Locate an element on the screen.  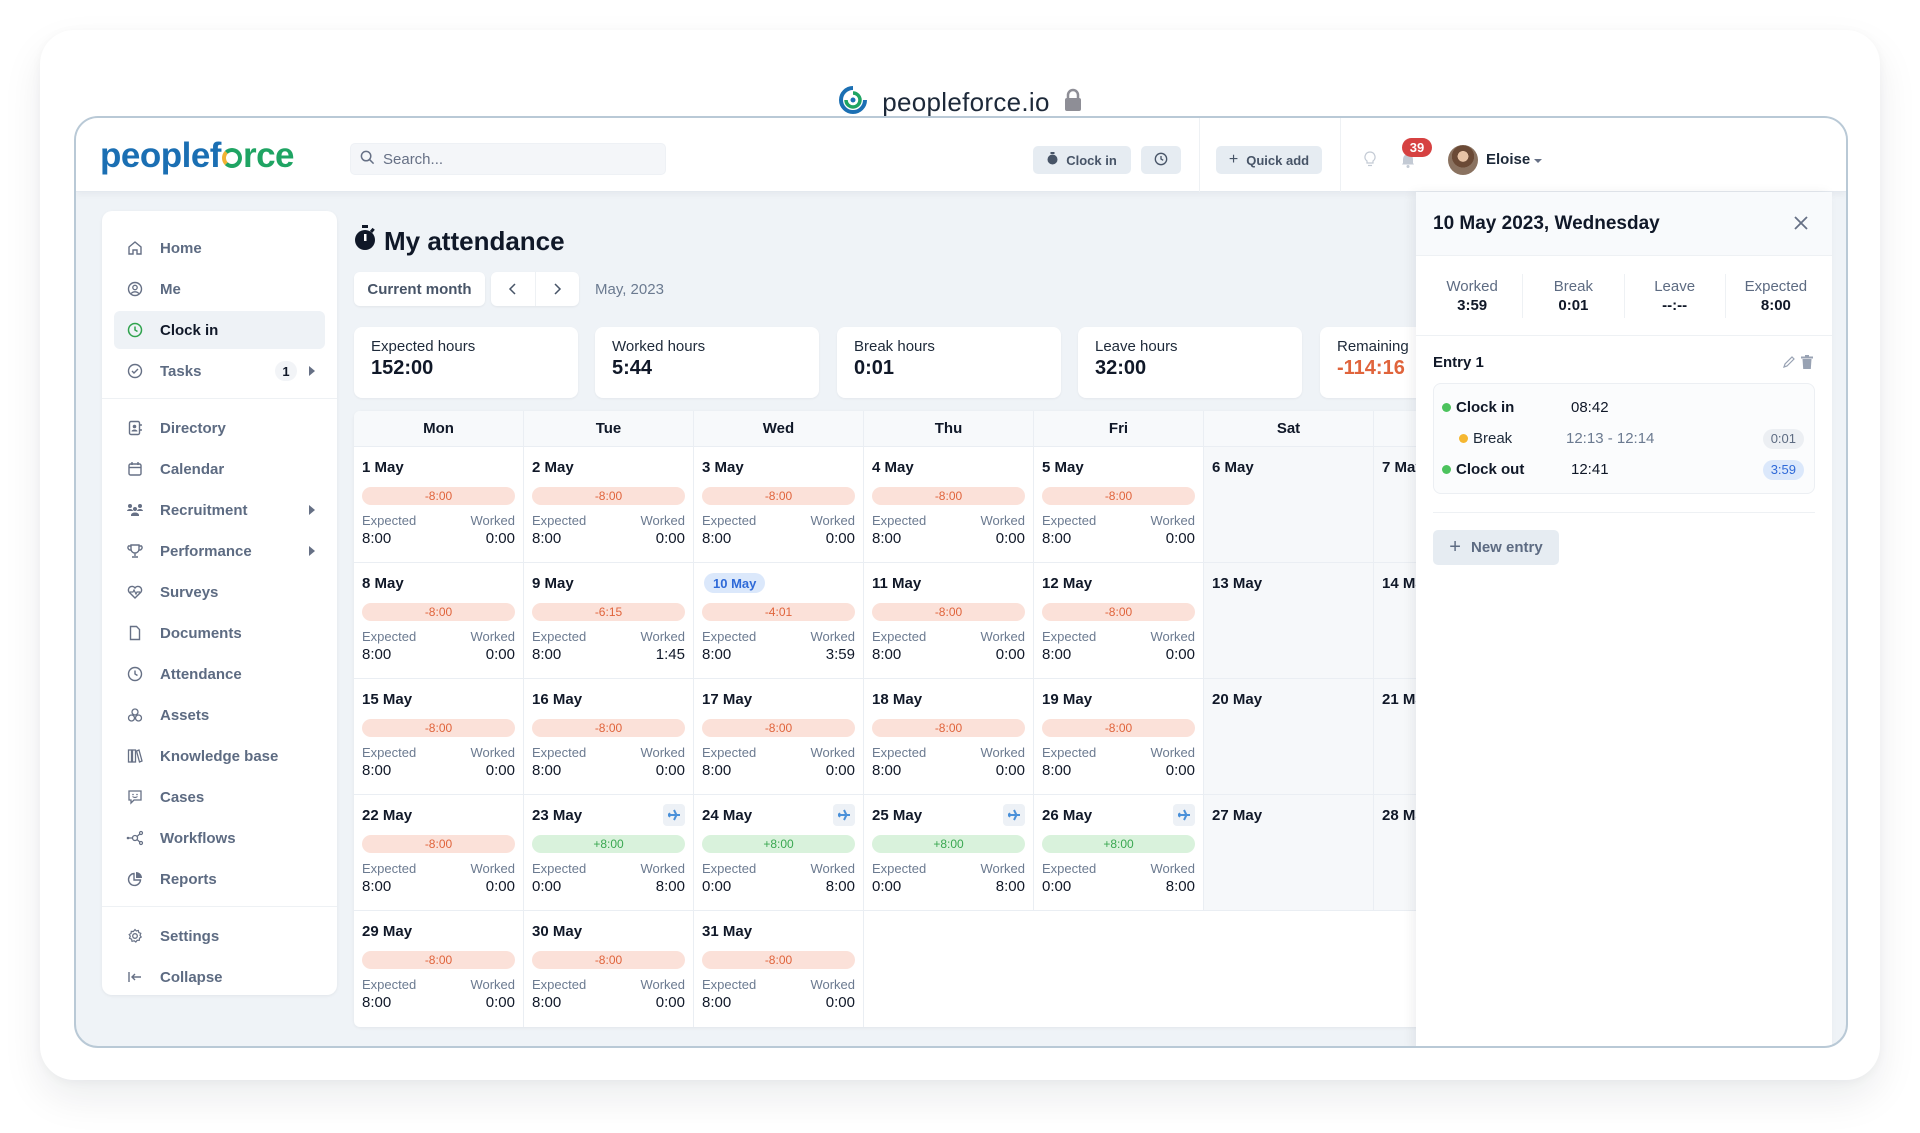
lightbulb-icon is located at coordinates (1370, 162).